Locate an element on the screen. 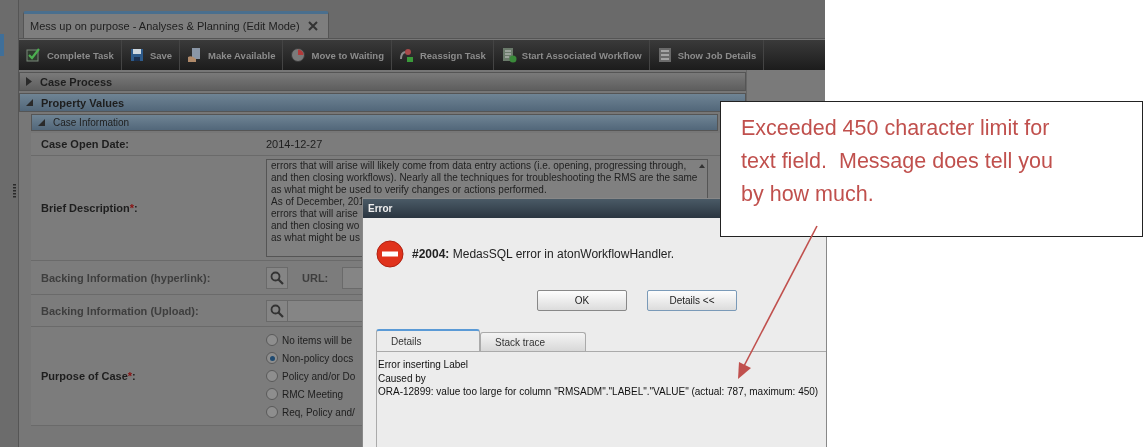  radio-label: RMC Meeting is located at coordinates (313, 394).